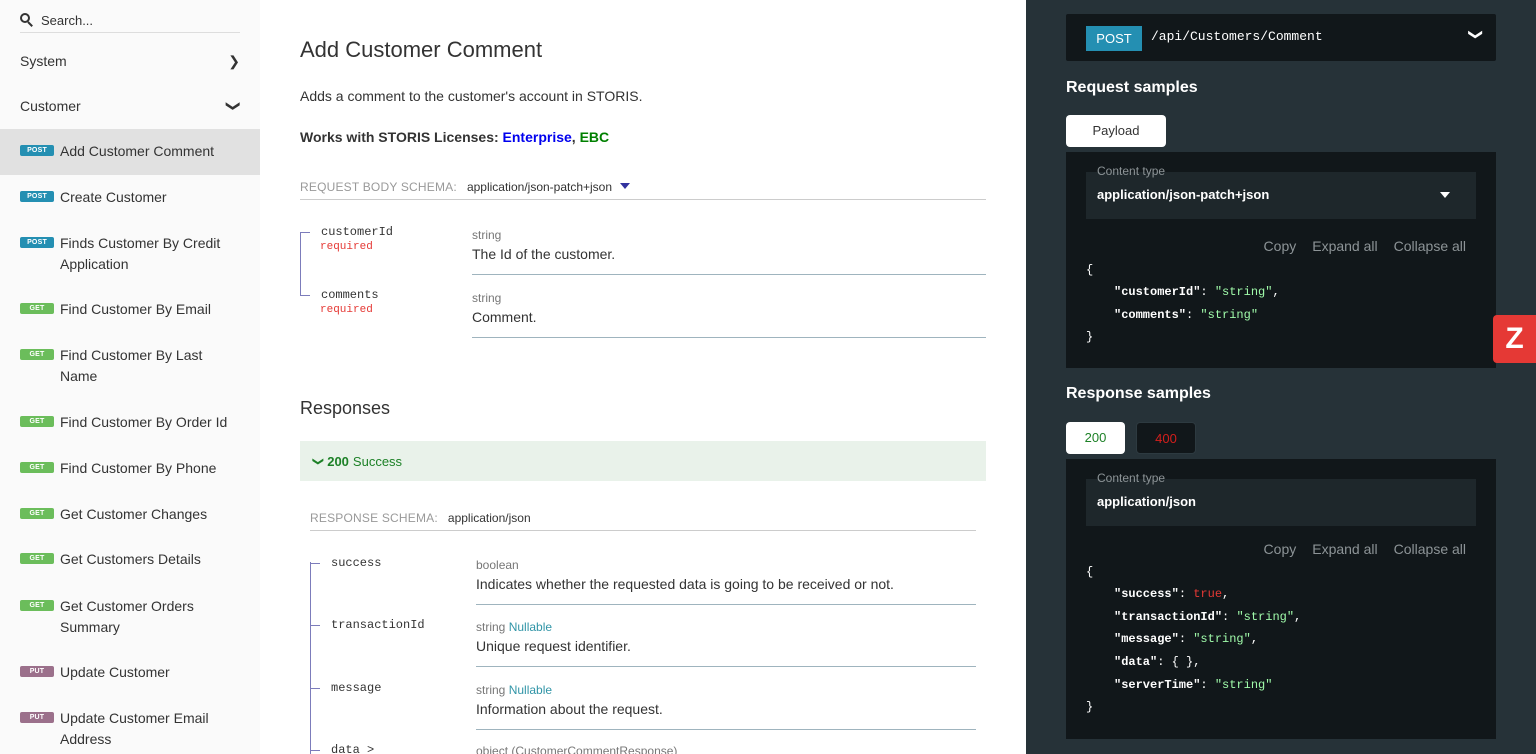  Describe the element at coordinates (1116, 131) in the screenshot. I see `tab-payload: Payload` at that location.